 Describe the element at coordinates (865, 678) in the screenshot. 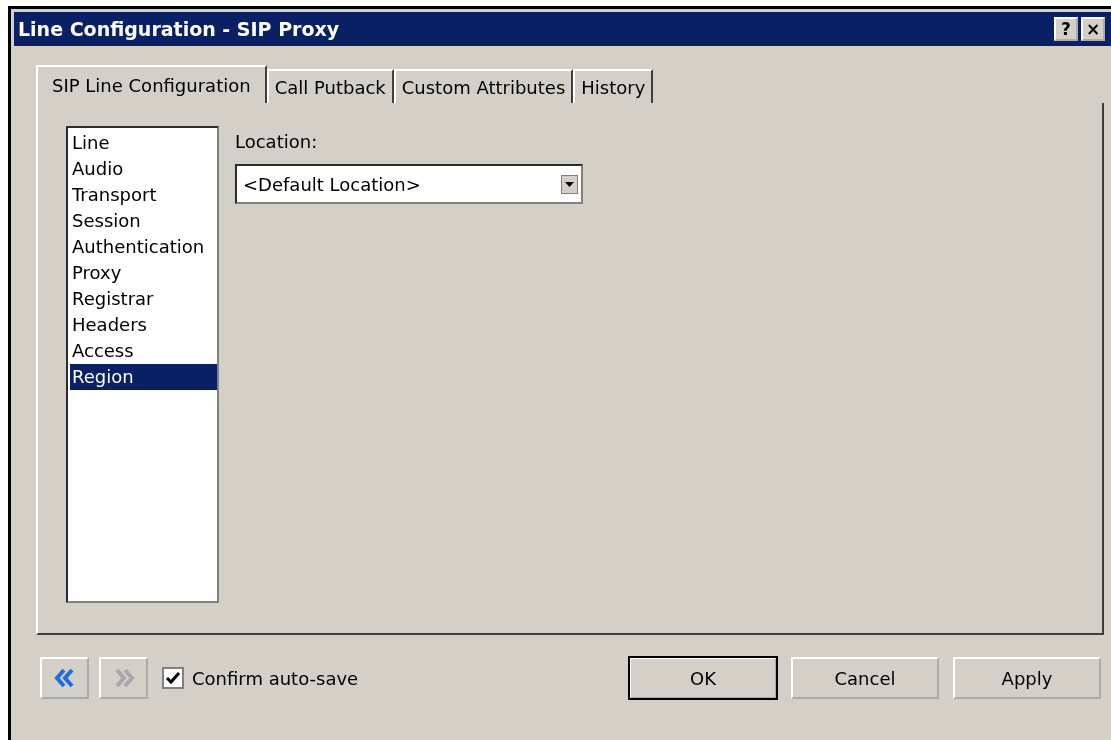

I see `dialog-button: Cancel` at that location.